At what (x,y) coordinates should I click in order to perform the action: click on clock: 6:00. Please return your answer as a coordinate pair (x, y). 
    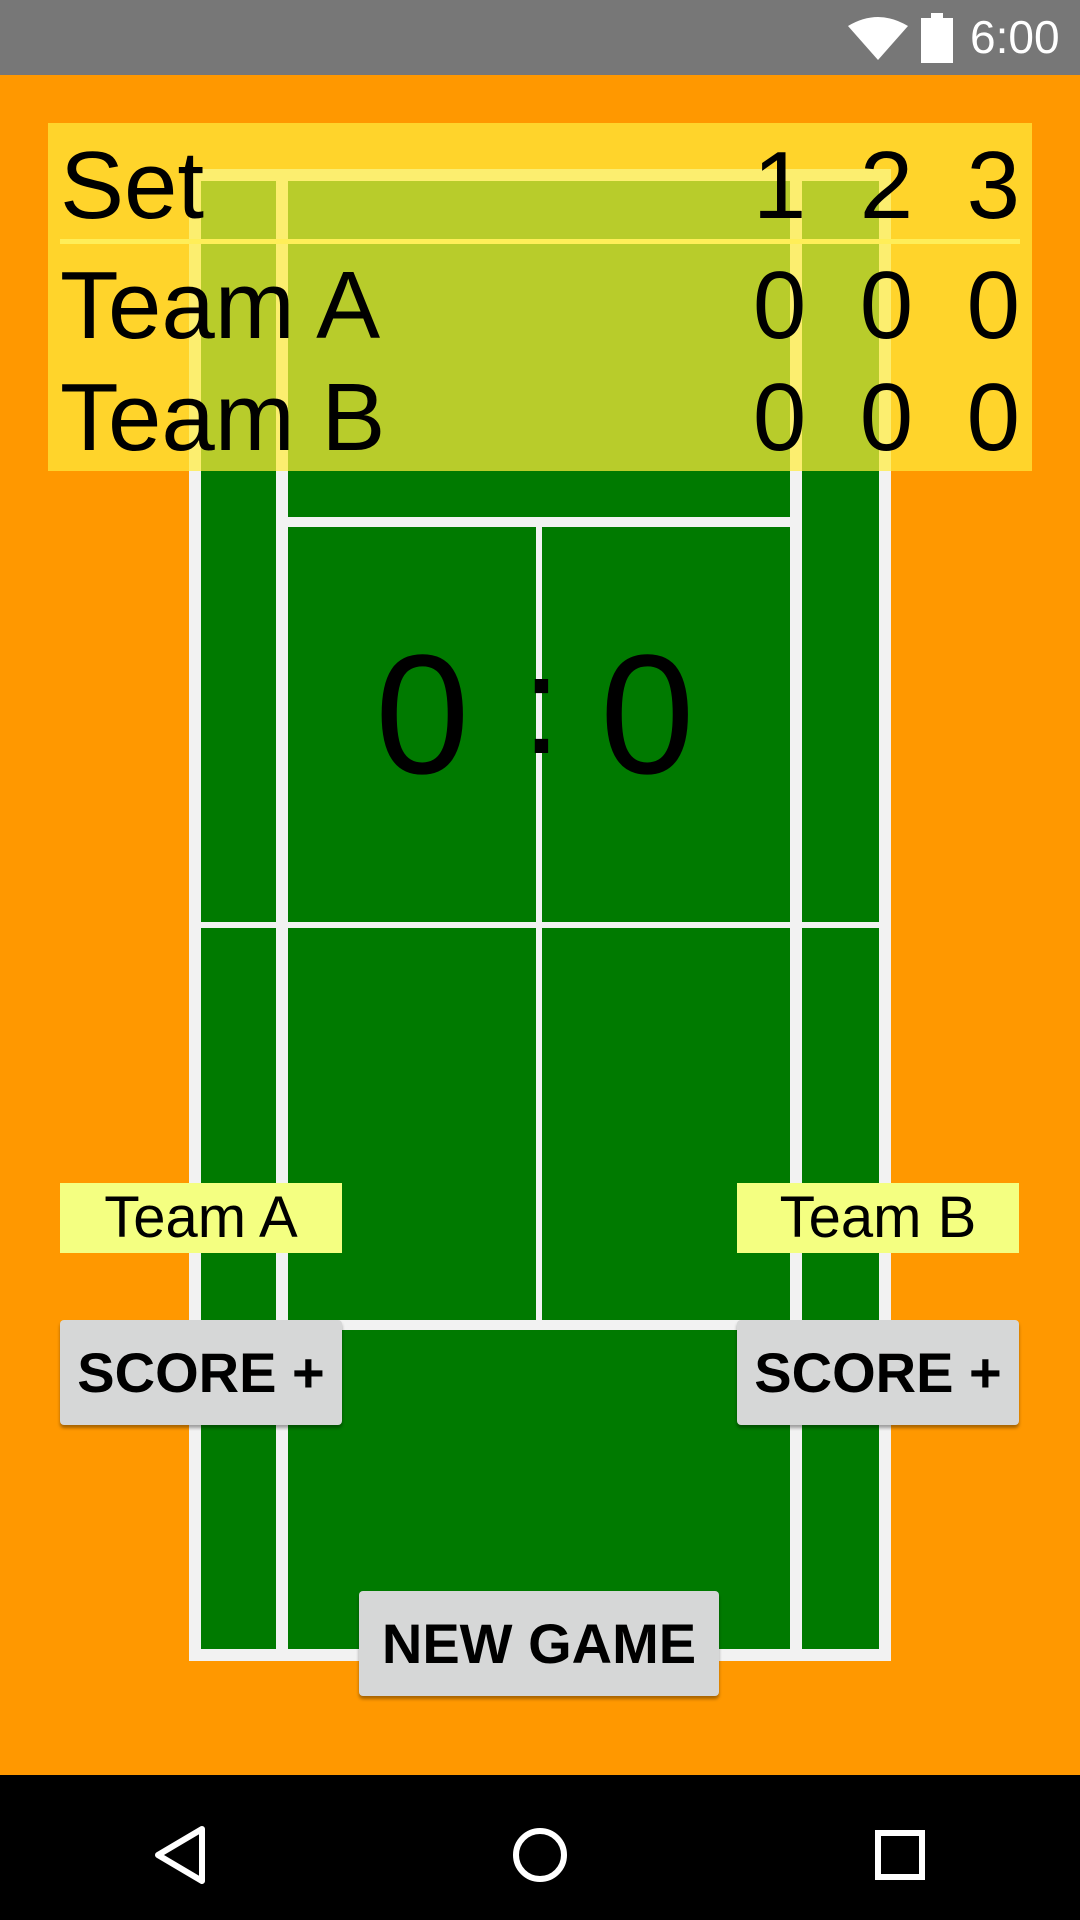
    Looking at the image, I should click on (1015, 37).